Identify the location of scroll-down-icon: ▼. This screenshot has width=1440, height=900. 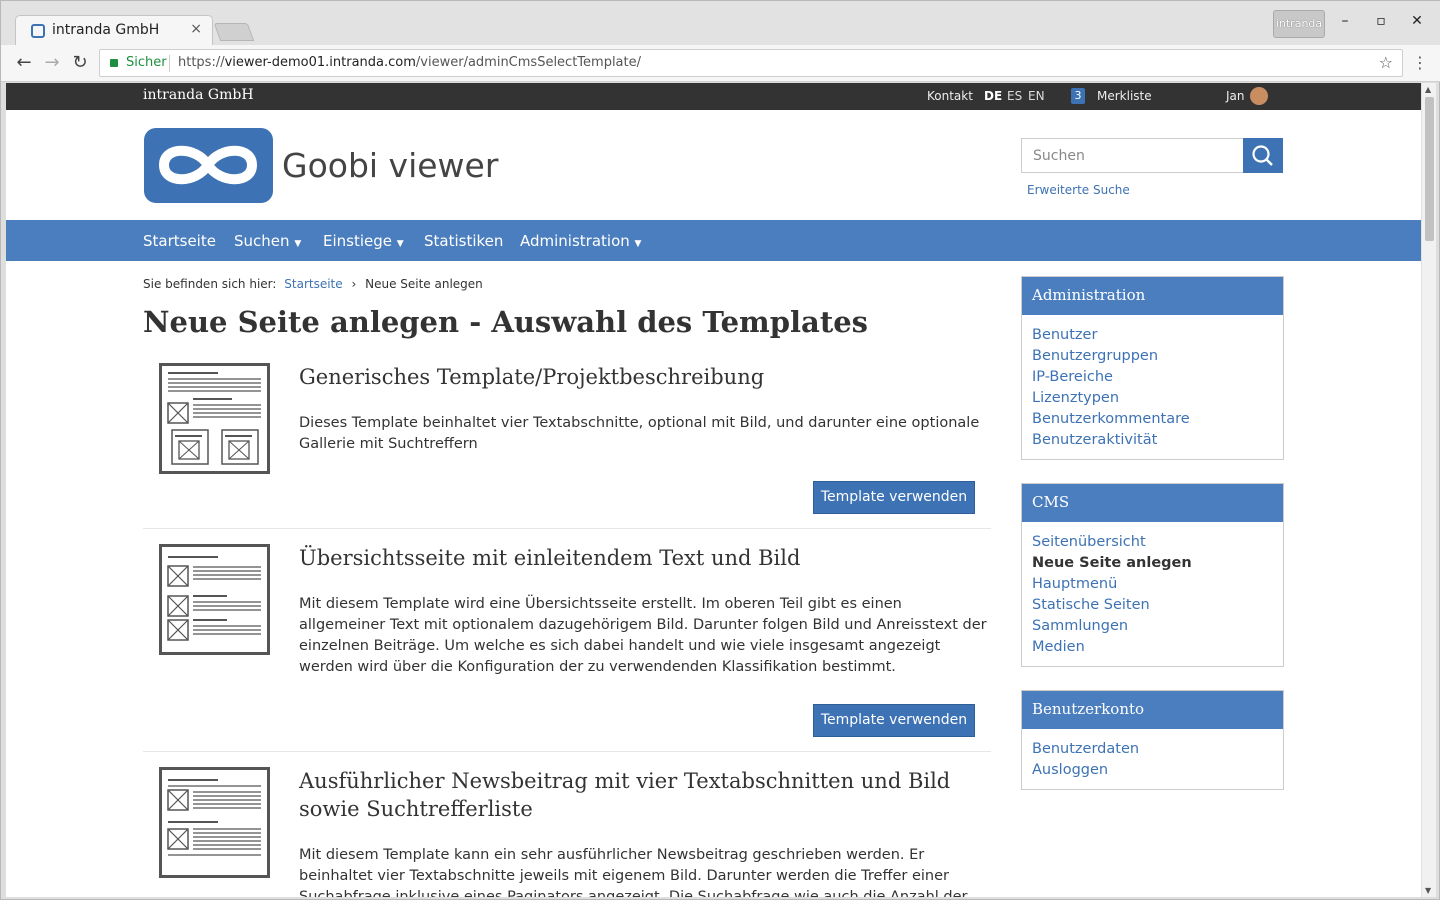
(1428, 890).